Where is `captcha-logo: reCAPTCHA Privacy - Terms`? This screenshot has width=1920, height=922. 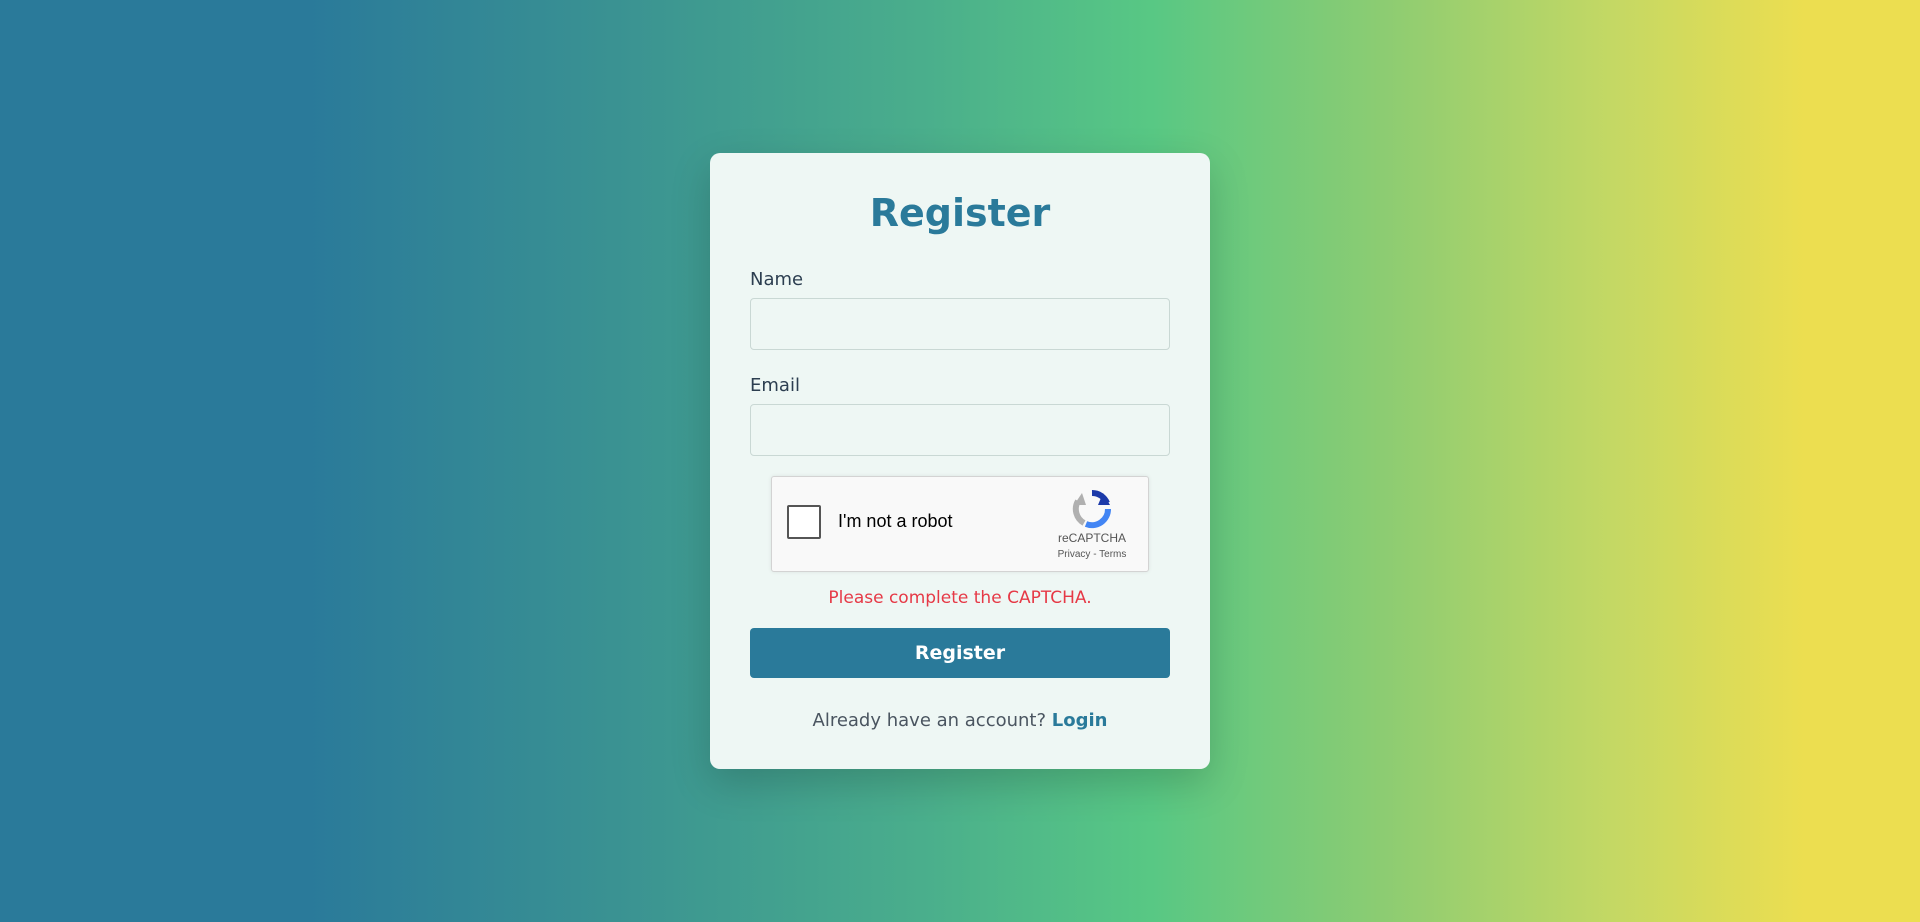 captcha-logo: reCAPTCHA Privacy - Terms is located at coordinates (1092, 524).